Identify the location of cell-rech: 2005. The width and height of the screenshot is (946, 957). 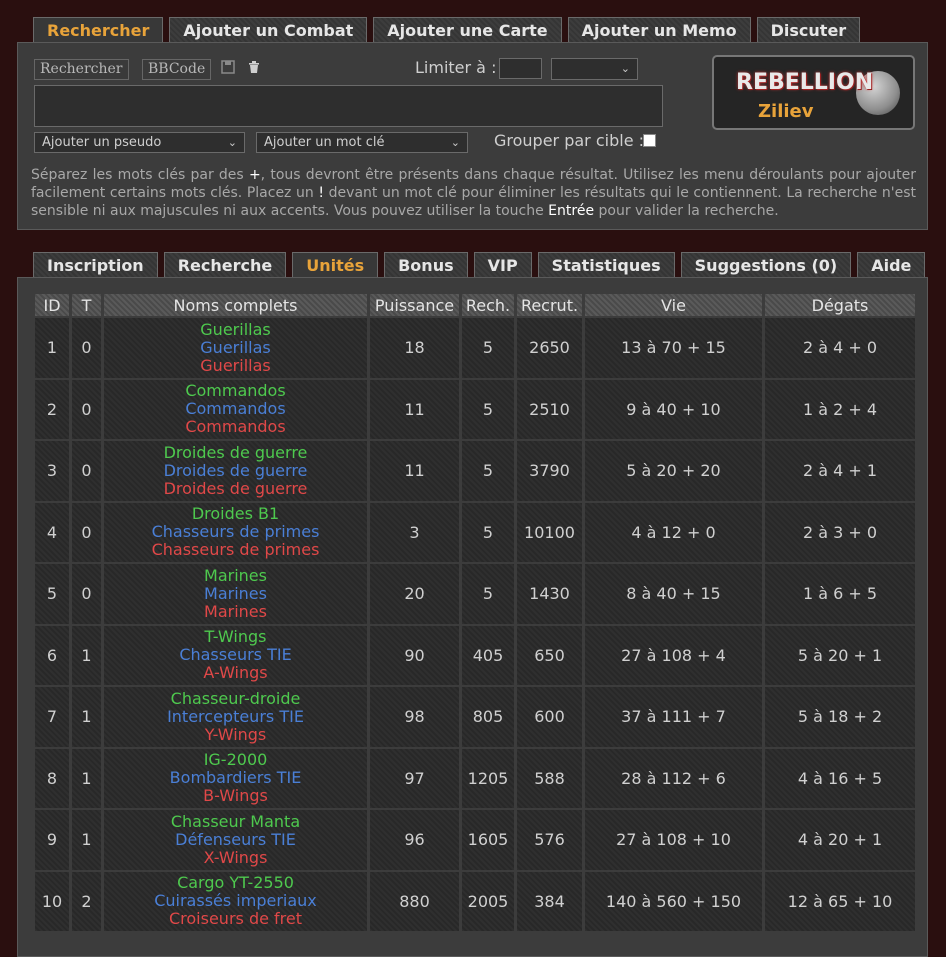
(488, 901).